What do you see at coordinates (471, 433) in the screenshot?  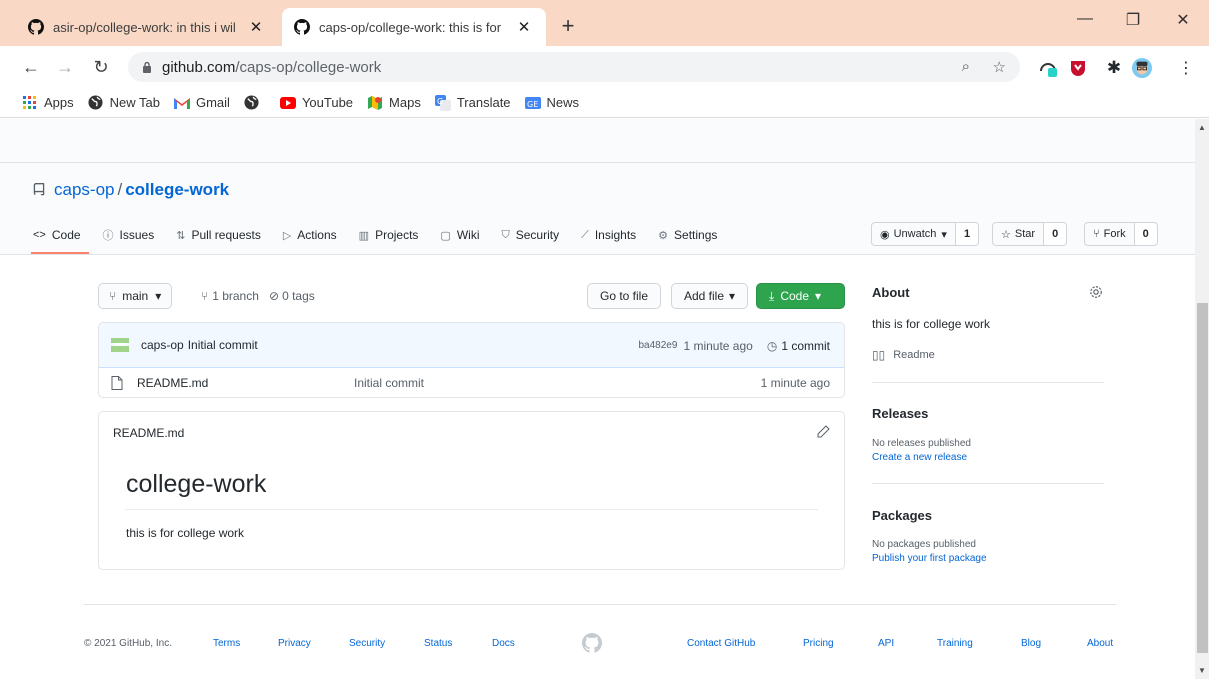 I see `readme-header: README.md` at bounding box center [471, 433].